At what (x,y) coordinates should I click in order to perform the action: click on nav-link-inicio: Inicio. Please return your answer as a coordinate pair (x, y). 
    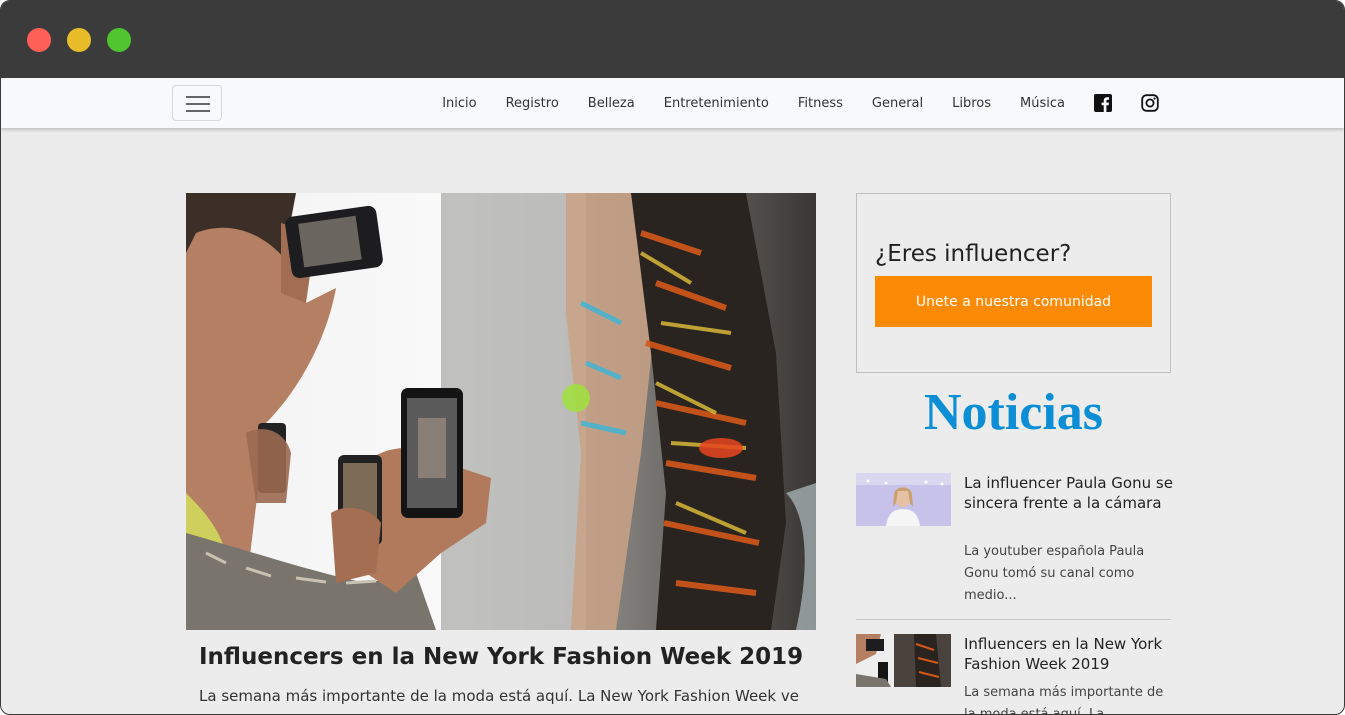
    Looking at the image, I should click on (459, 103).